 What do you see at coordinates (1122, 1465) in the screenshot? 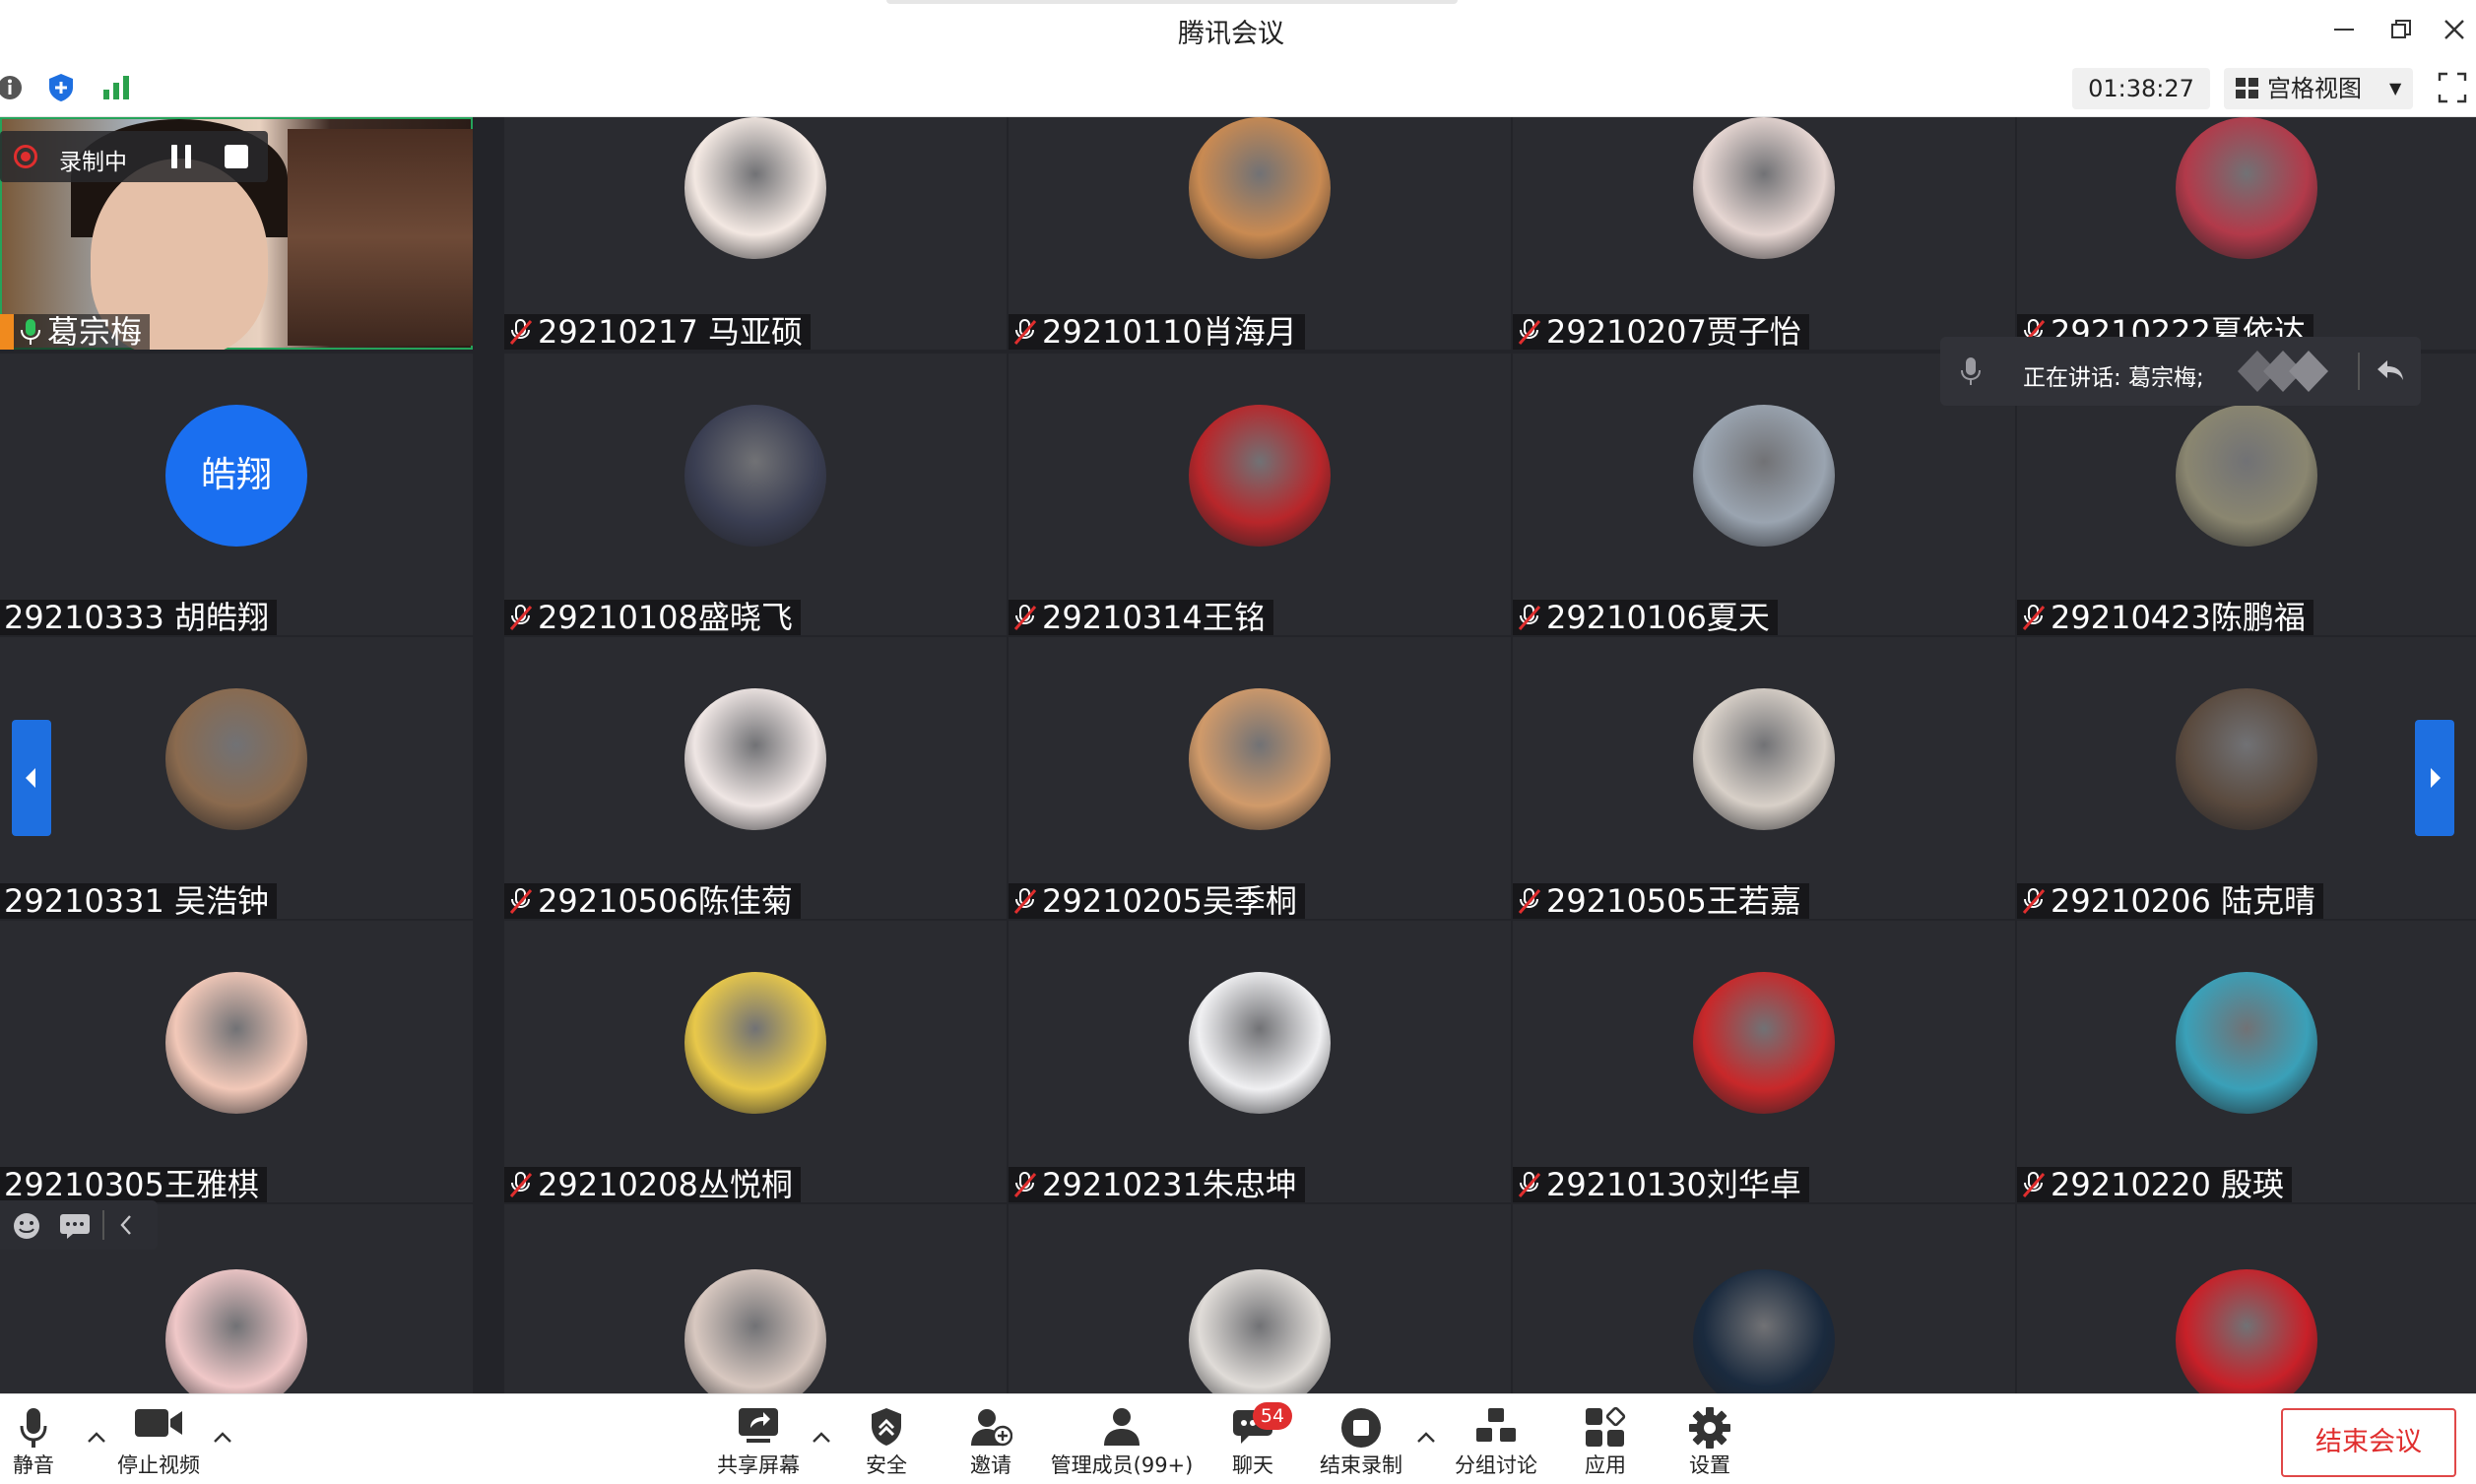
I see `manage-members-label: 管理成员(99+)` at bounding box center [1122, 1465].